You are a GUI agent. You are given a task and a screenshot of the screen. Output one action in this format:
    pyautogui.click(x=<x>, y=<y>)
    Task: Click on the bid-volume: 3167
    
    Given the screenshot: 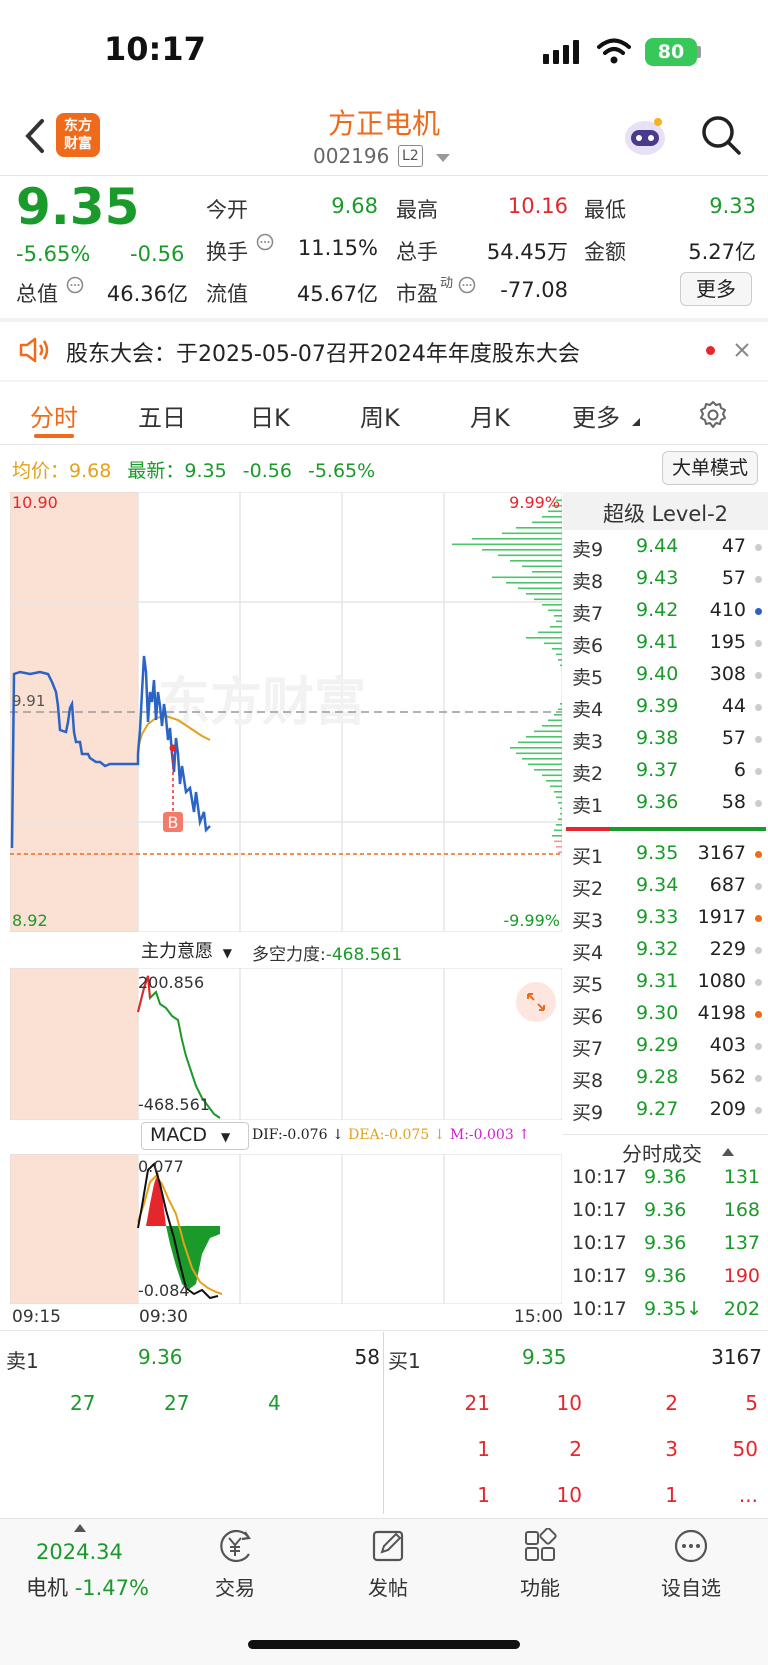 What is the action you would take?
    pyautogui.click(x=721, y=853)
    